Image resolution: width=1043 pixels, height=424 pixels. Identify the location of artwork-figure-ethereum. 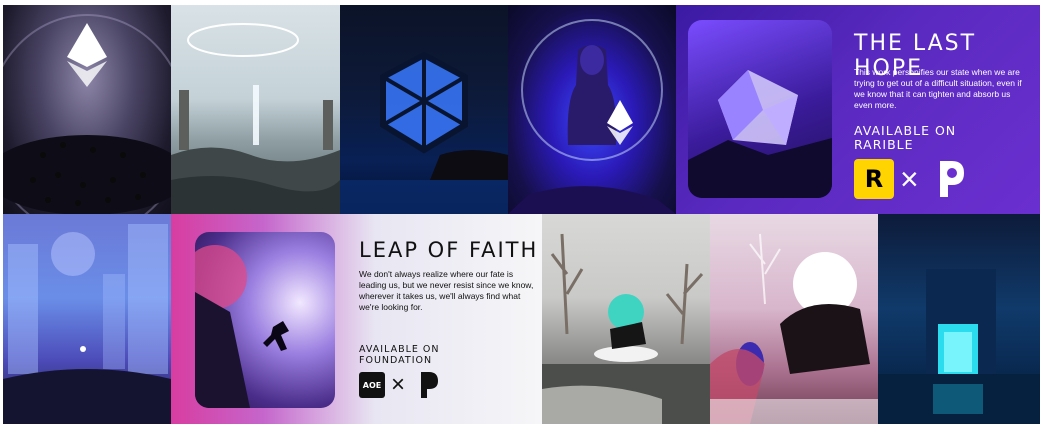
(592, 109).